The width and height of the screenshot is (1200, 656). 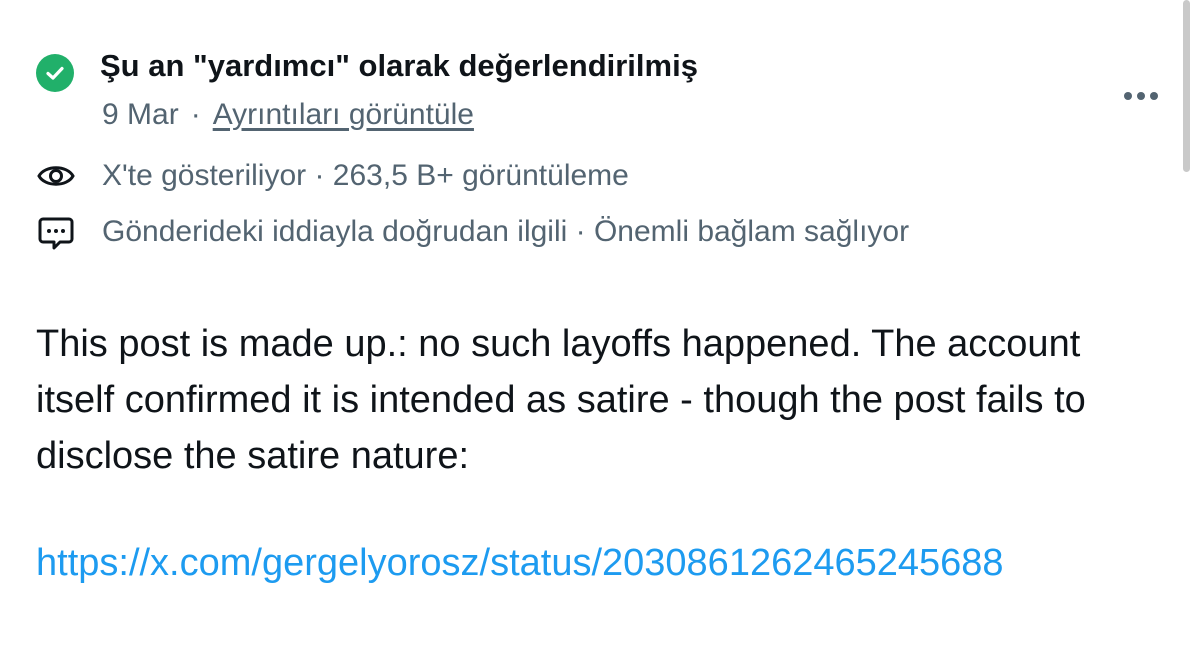 I want to click on message-dots-icon, so click(x=56, y=232).